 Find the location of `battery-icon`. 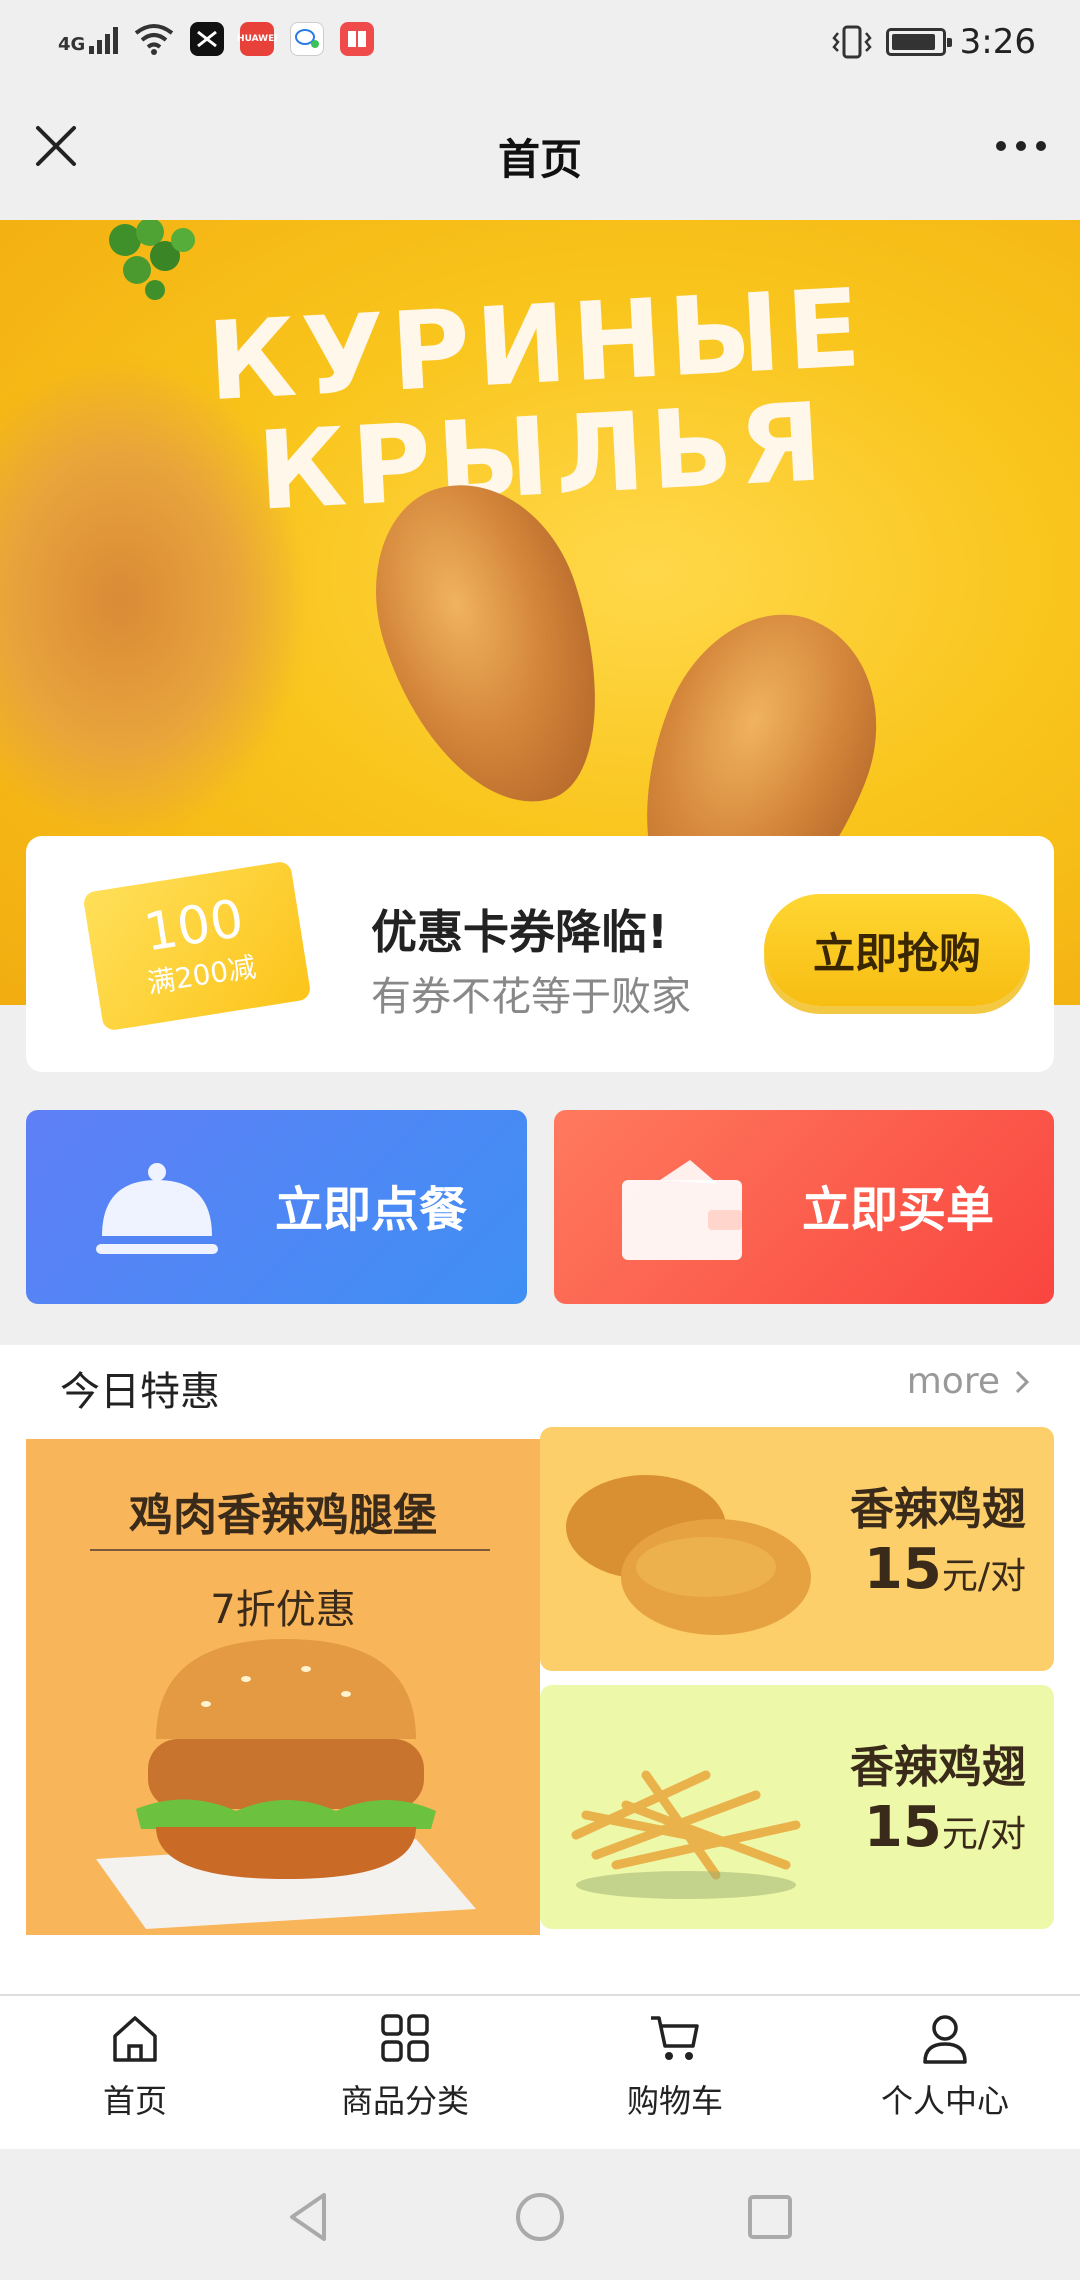

battery-icon is located at coordinates (918, 42).